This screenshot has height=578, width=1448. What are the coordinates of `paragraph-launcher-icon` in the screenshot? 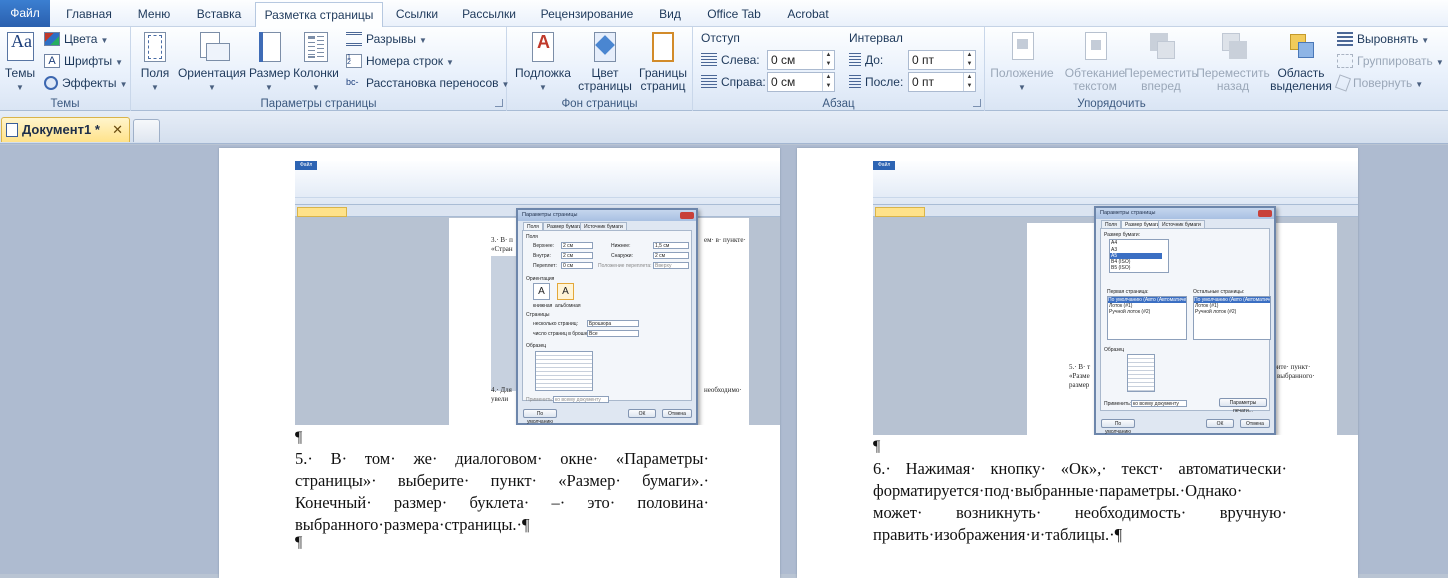 It's located at (977, 103).